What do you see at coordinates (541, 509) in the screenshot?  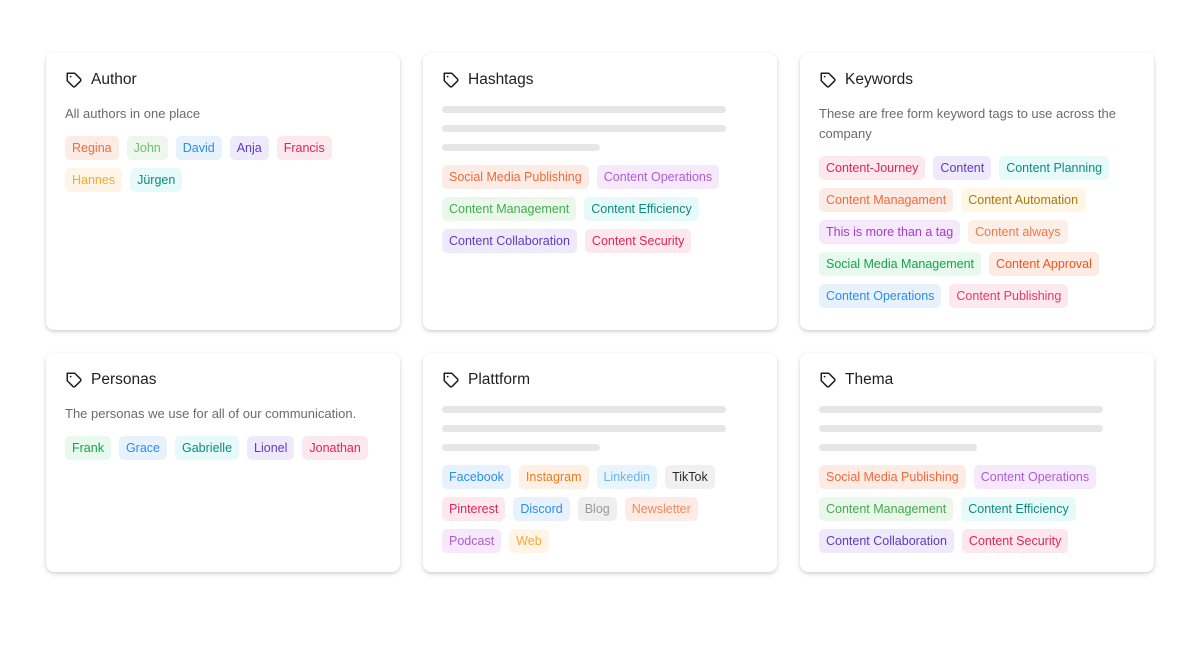 I see `tag-chip: Discord` at bounding box center [541, 509].